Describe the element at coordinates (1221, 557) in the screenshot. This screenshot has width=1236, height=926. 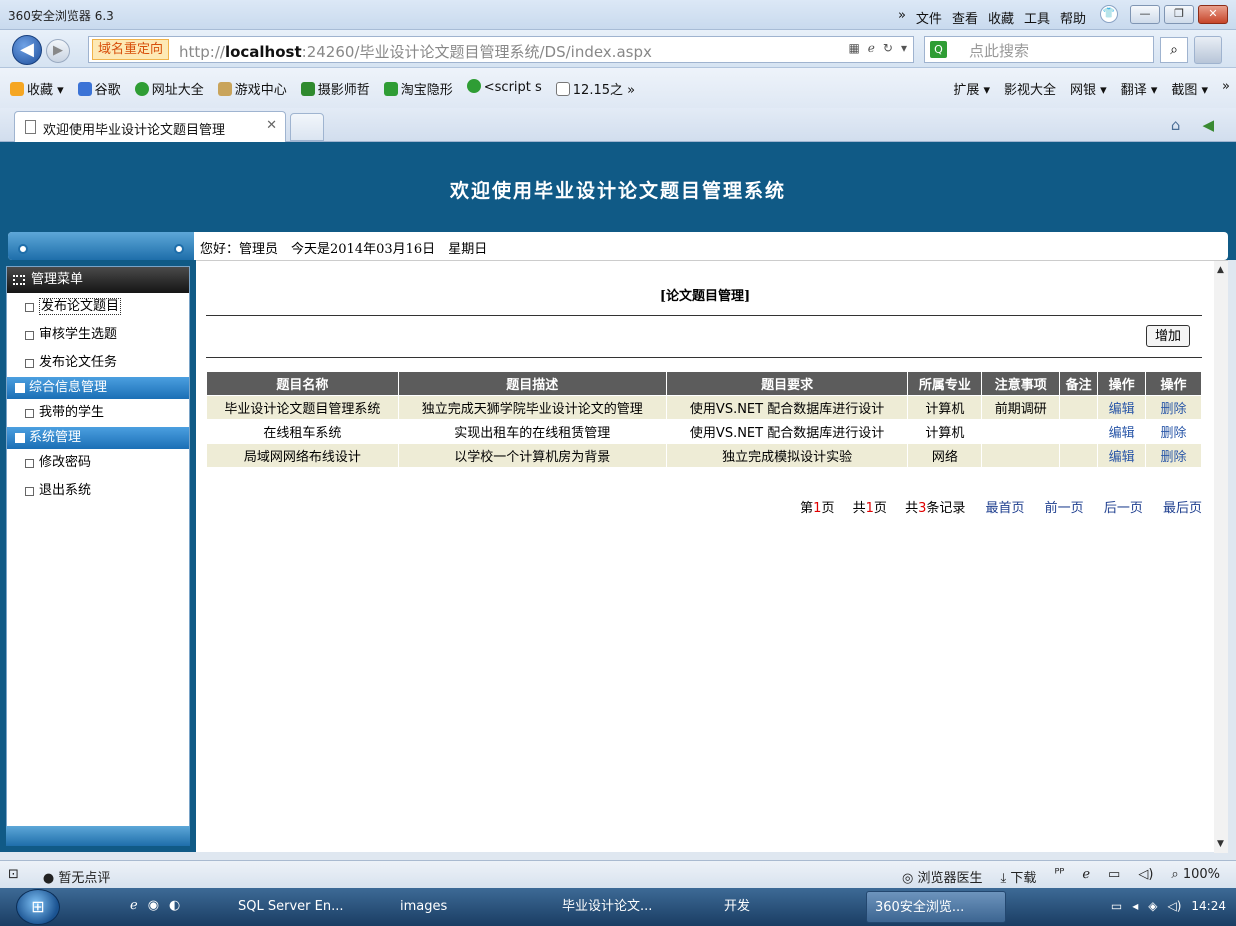
I see `vertical-scrollbar: ▲ ▼` at that location.